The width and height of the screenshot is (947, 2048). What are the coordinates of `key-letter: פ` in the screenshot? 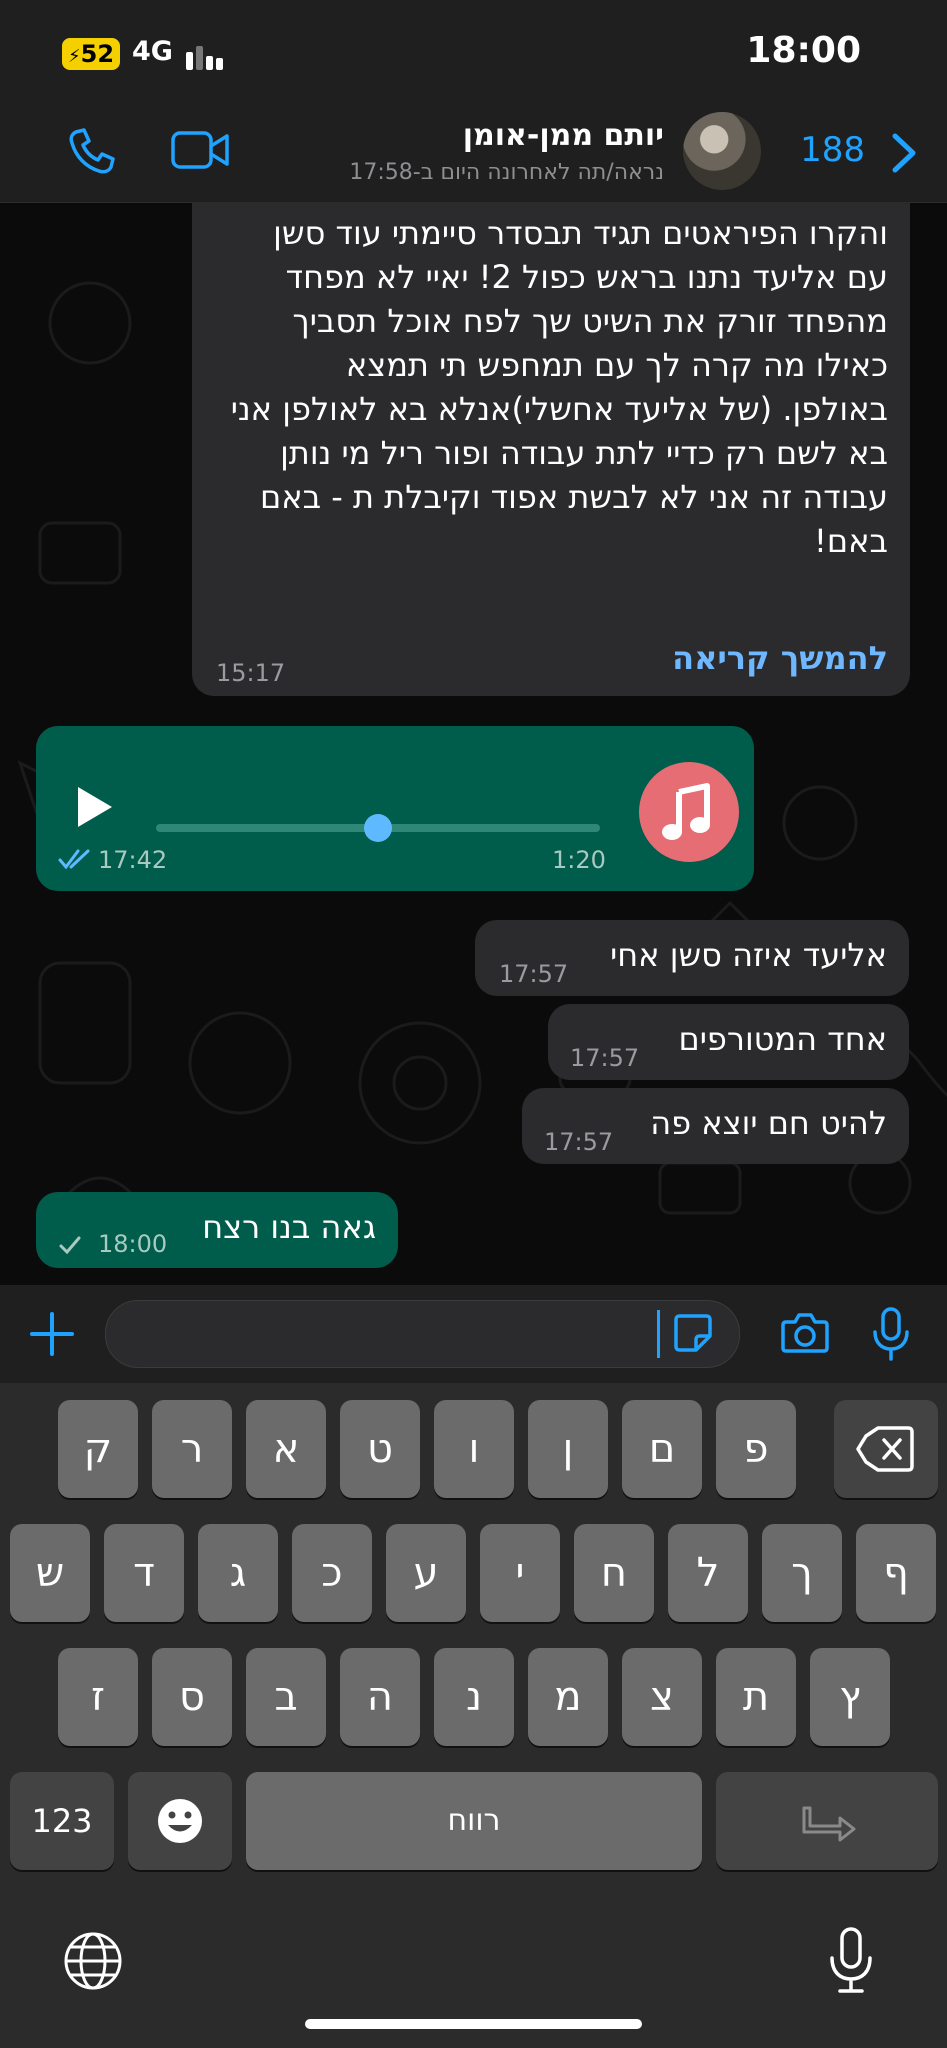 It's located at (756, 1449).